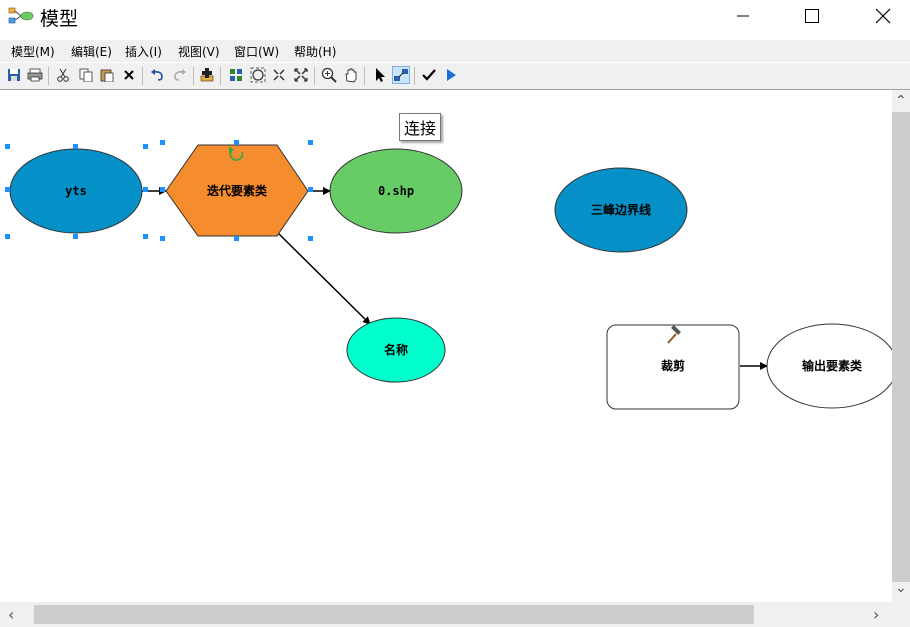  I want to click on node-name: 名称, so click(396, 350).